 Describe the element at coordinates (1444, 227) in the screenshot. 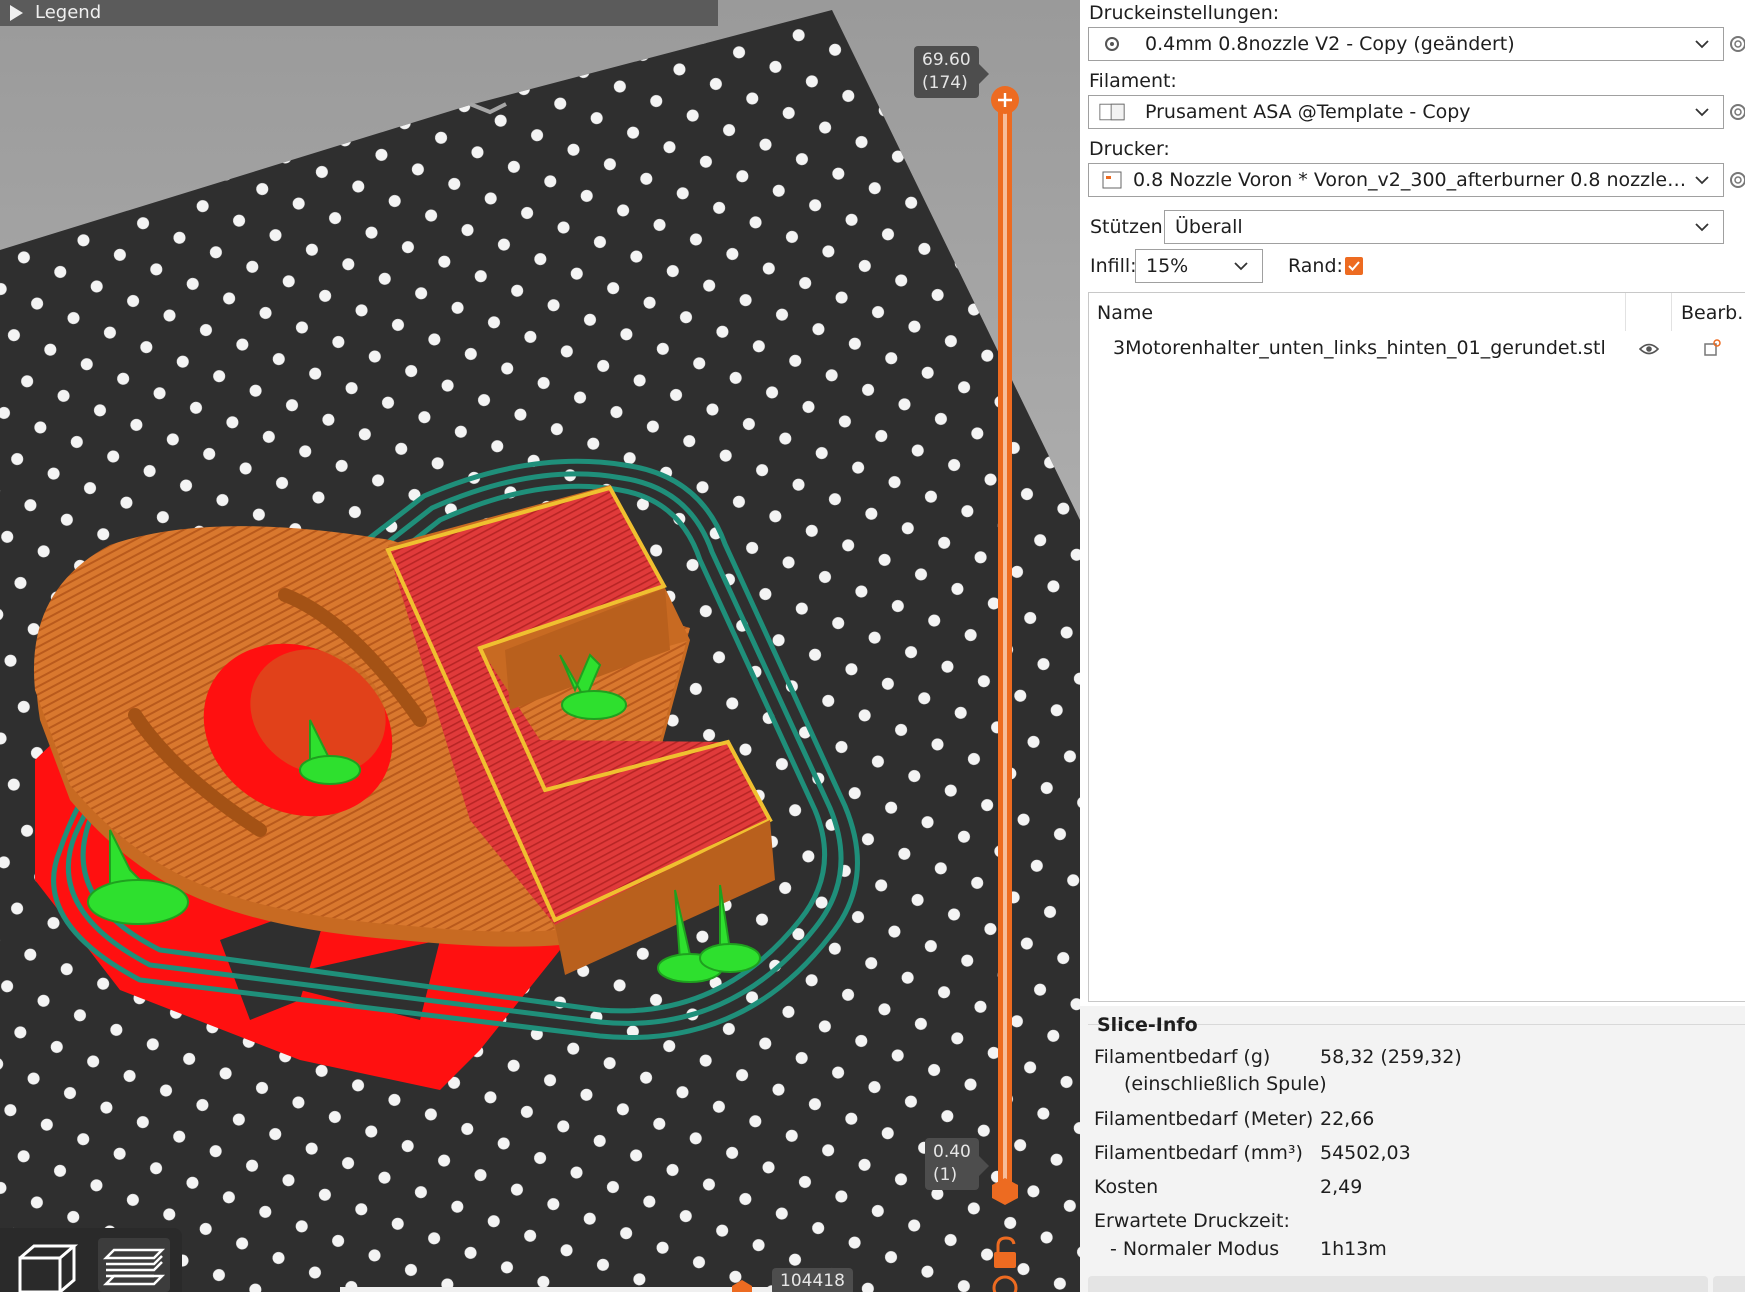

I see `supports-combo: Überall` at that location.